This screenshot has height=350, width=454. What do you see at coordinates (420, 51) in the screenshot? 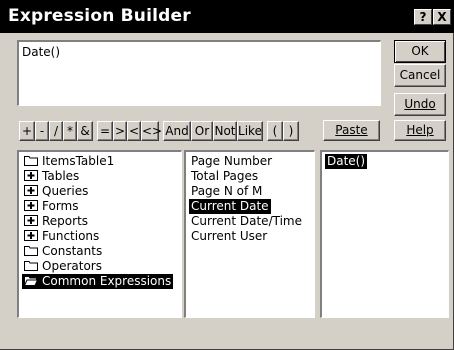
I see `ok-button: OK` at bounding box center [420, 51].